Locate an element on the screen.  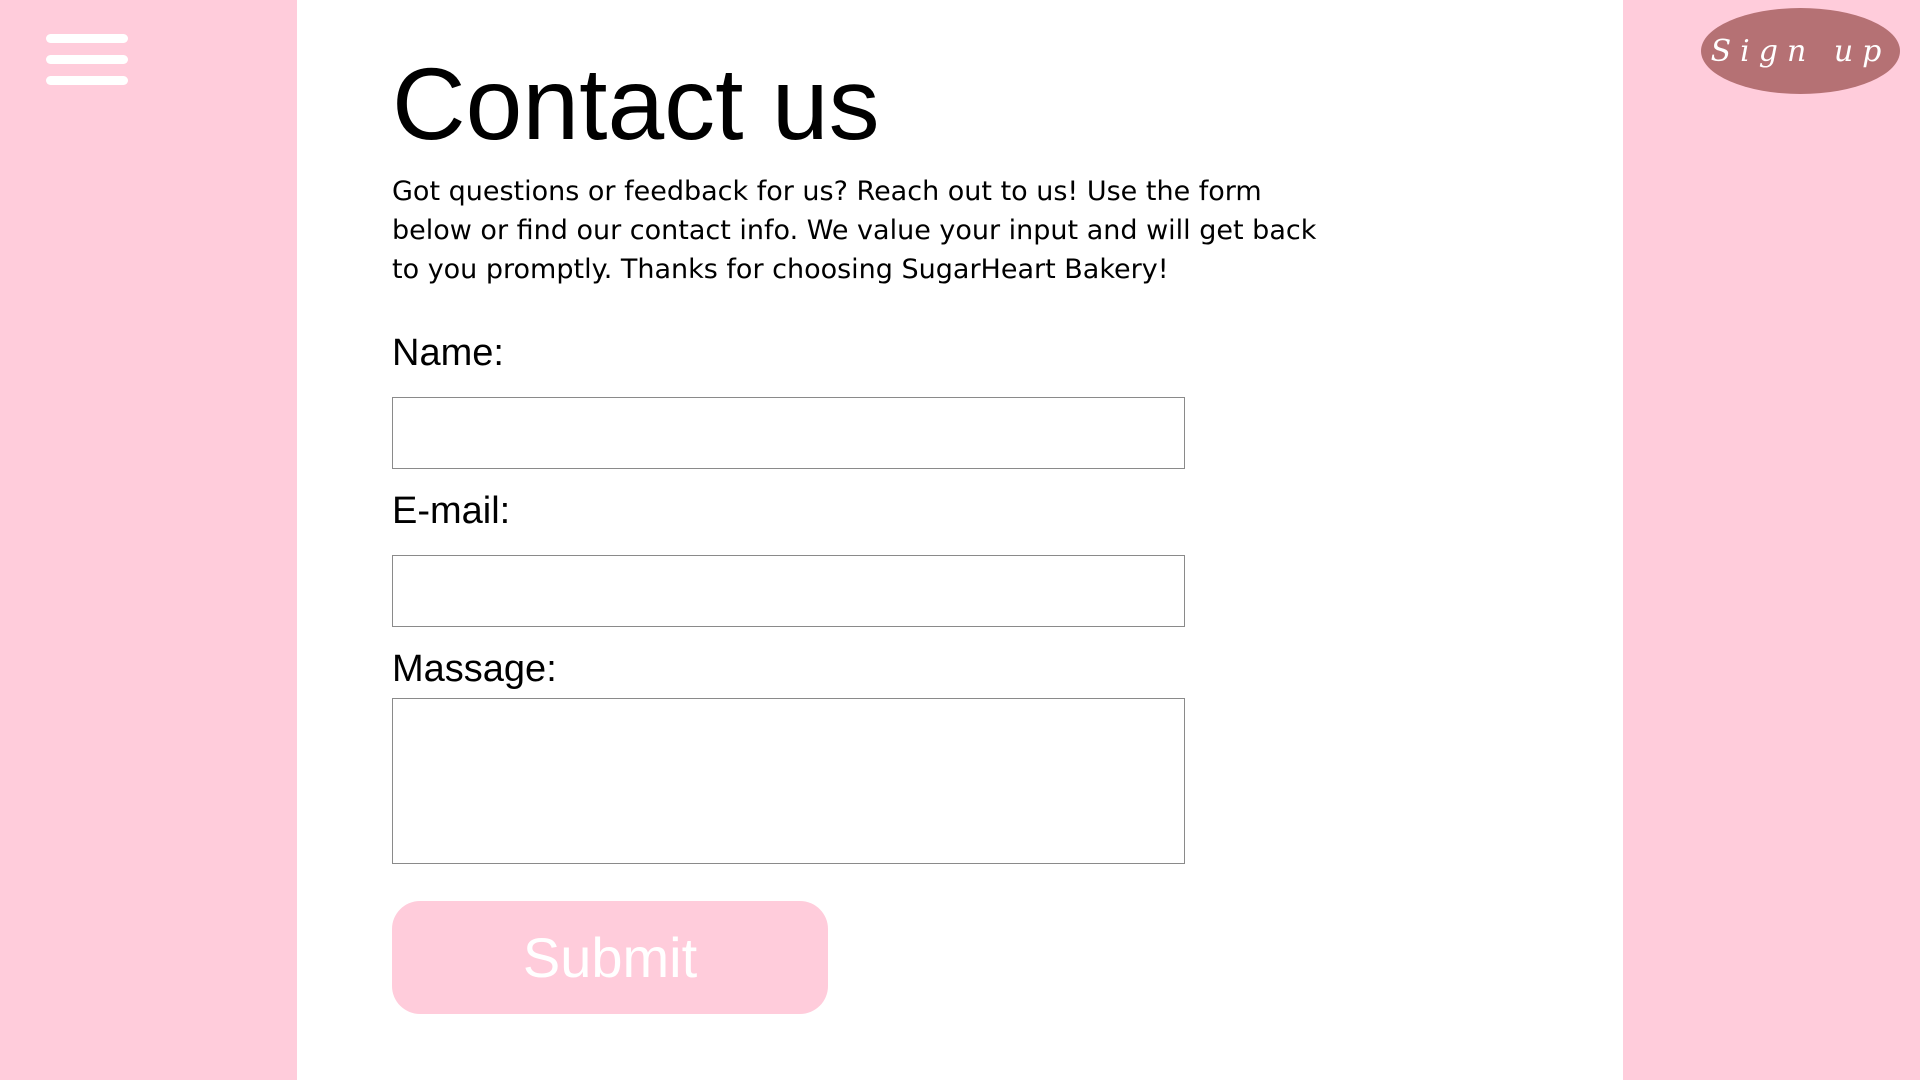
hamburger-menu-icon is located at coordinates (87, 60).